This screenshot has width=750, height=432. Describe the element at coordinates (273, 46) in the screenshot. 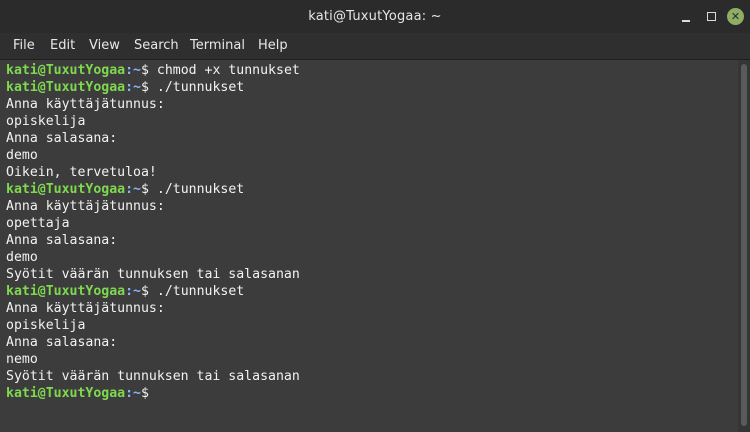

I see `menu-help: Help` at that location.